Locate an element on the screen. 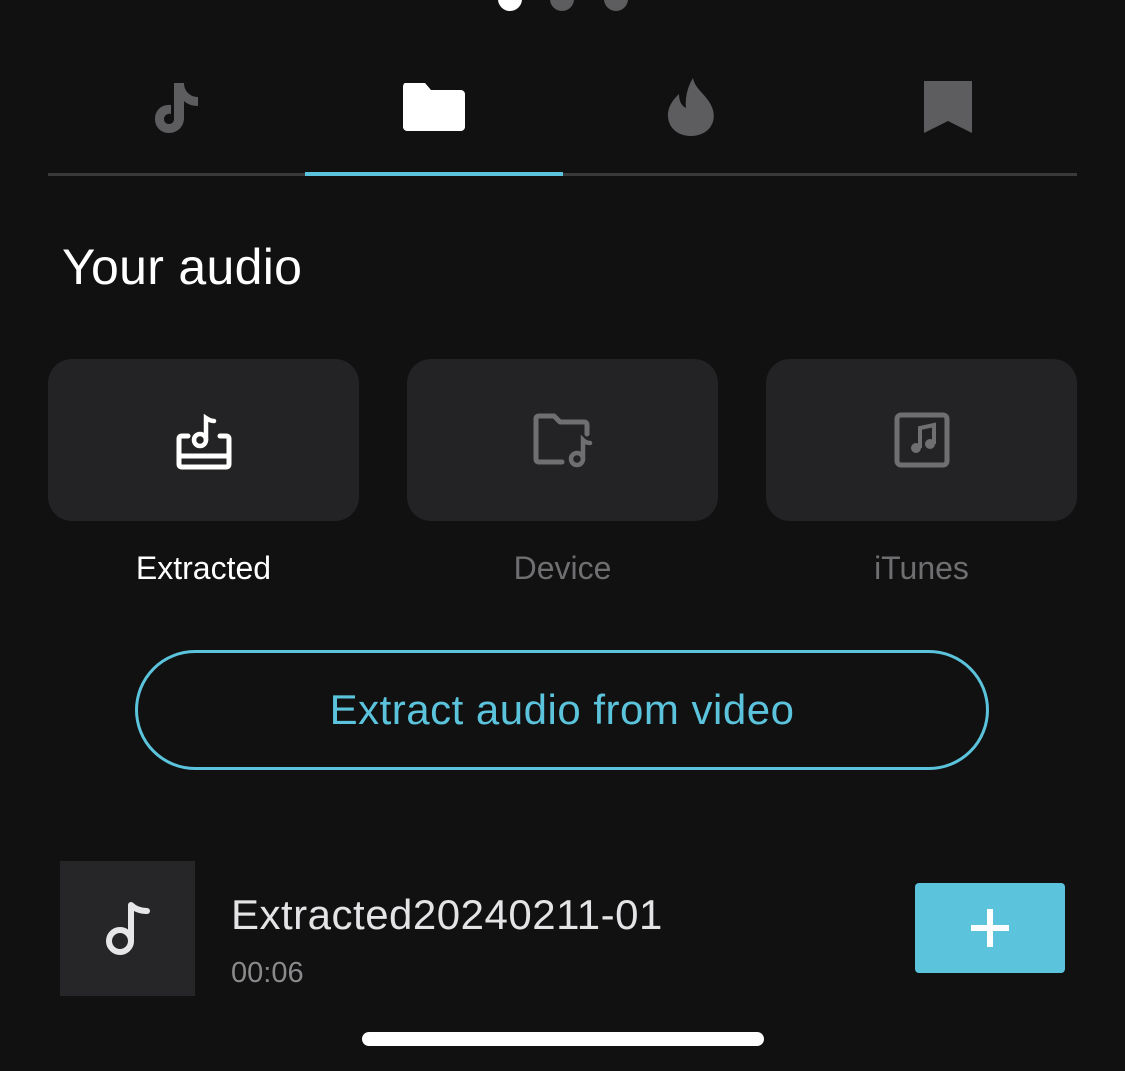 The image size is (1125, 1071). home-indicator is located at coordinates (563, 1039).